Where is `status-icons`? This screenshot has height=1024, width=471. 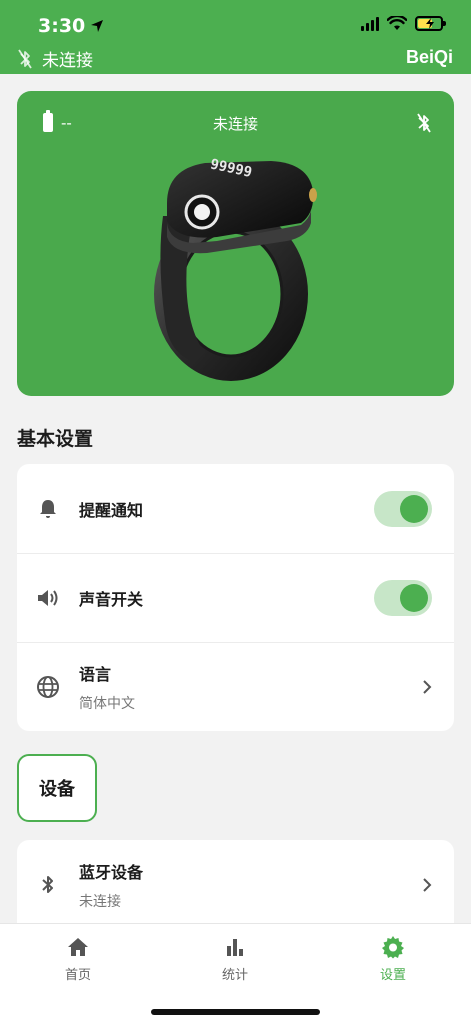
status-icons is located at coordinates (403, 23).